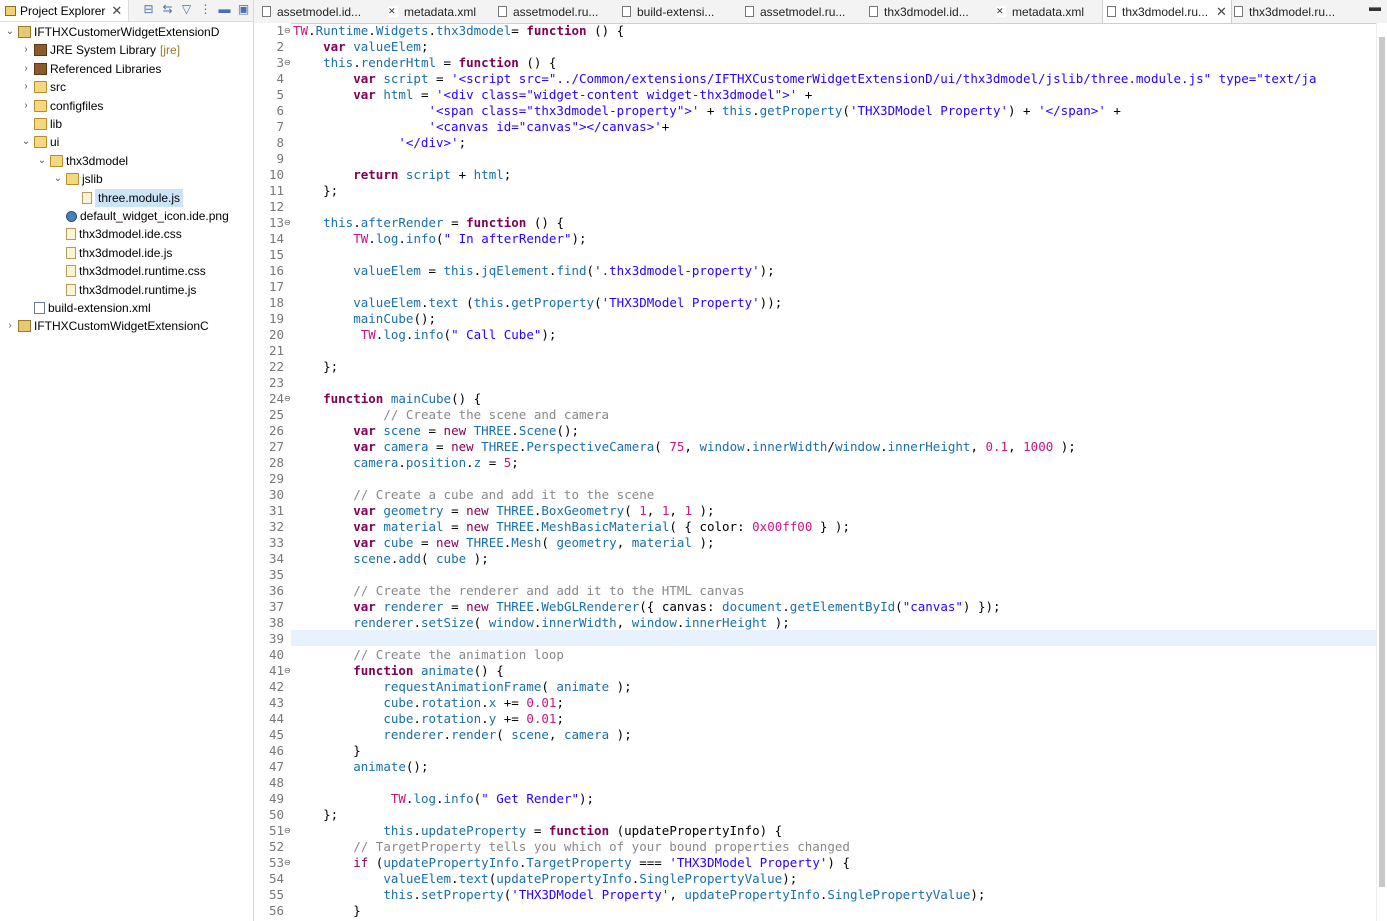 This screenshot has height=921, width=1387. Describe the element at coordinates (124, 290) in the screenshot. I see `tree-item: thx3dmodel.runtime.js` at that location.